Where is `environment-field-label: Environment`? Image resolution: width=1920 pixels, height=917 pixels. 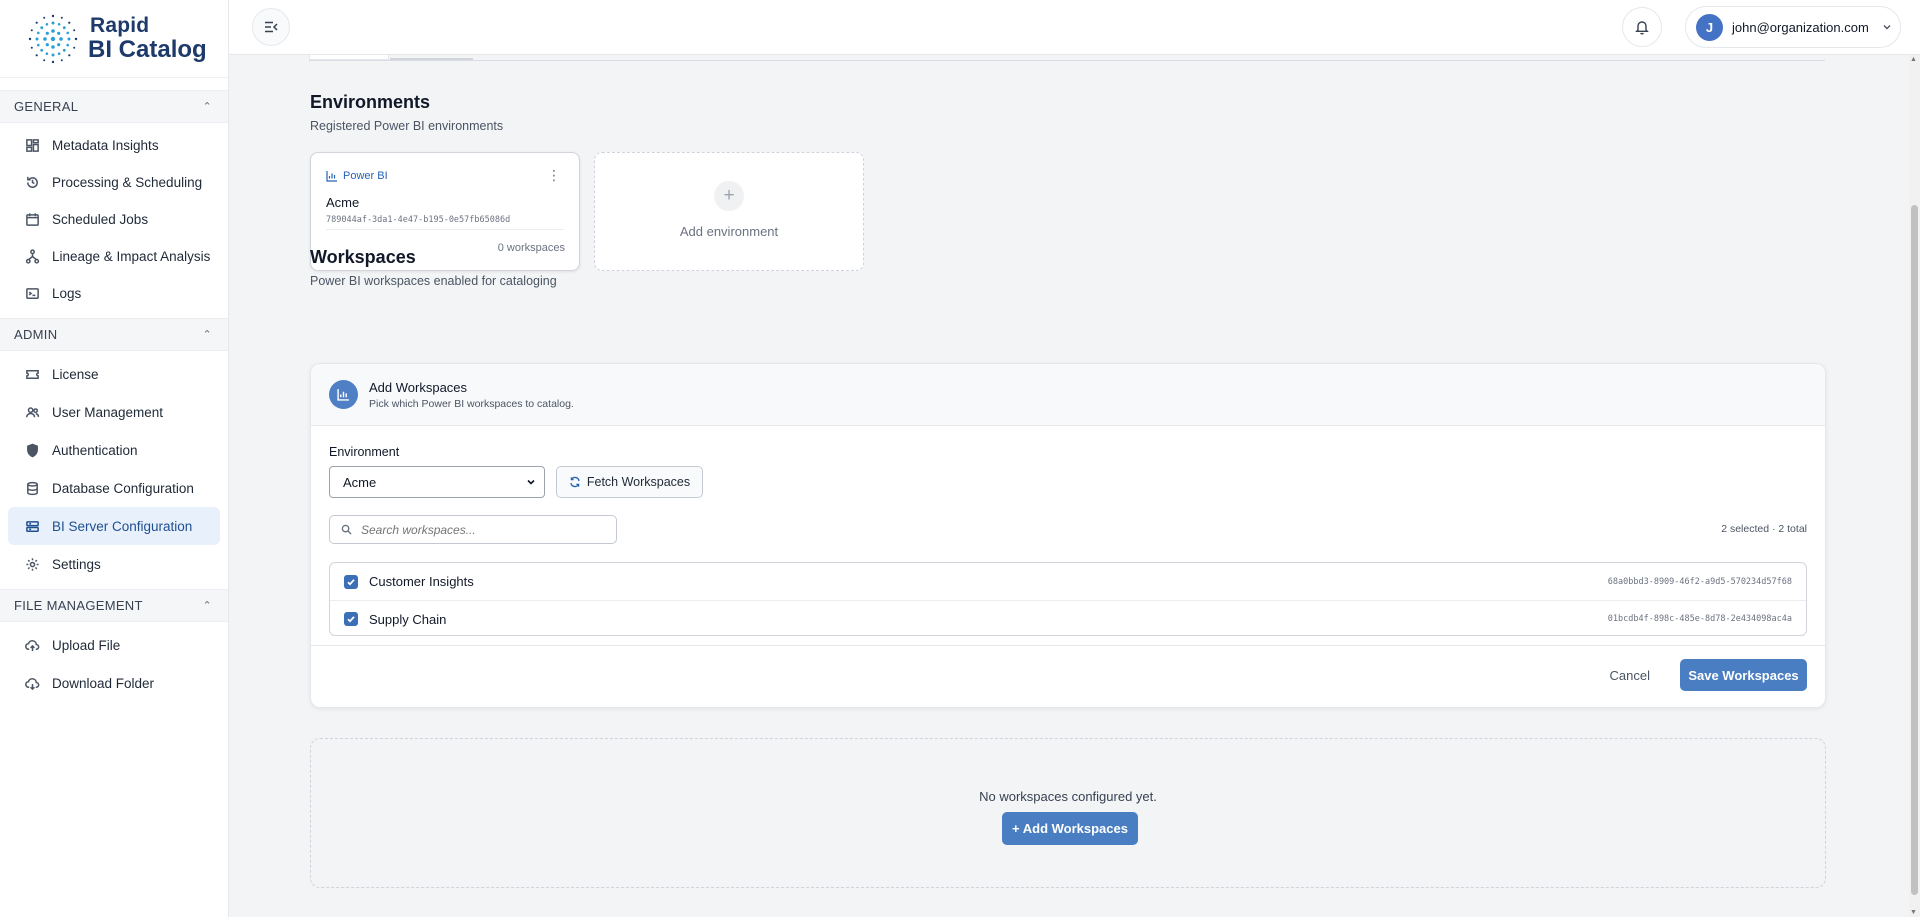
environment-field-label: Environment is located at coordinates (364, 452).